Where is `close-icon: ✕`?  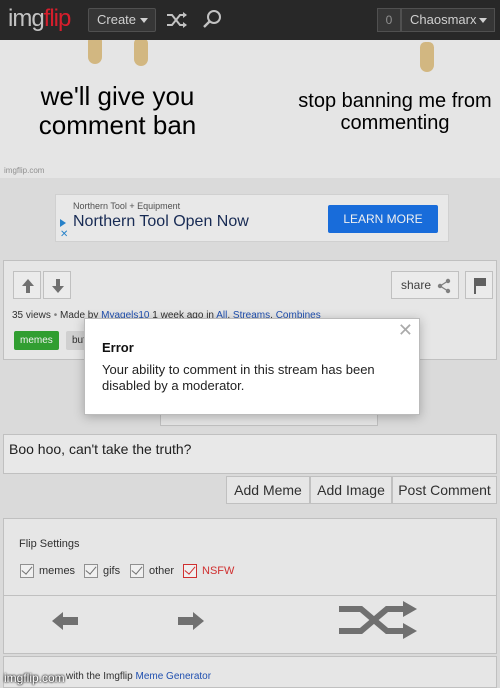 close-icon: ✕ is located at coordinates (405, 330).